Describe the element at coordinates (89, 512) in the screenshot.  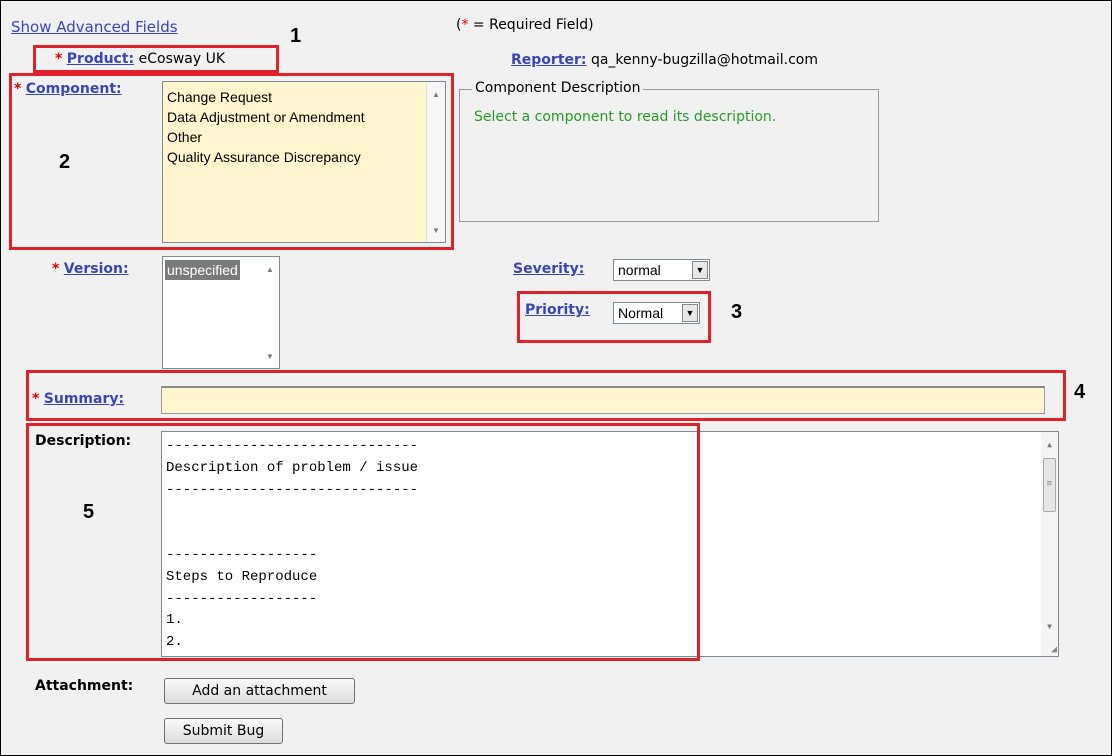
I see `annotation-number: 5` at that location.